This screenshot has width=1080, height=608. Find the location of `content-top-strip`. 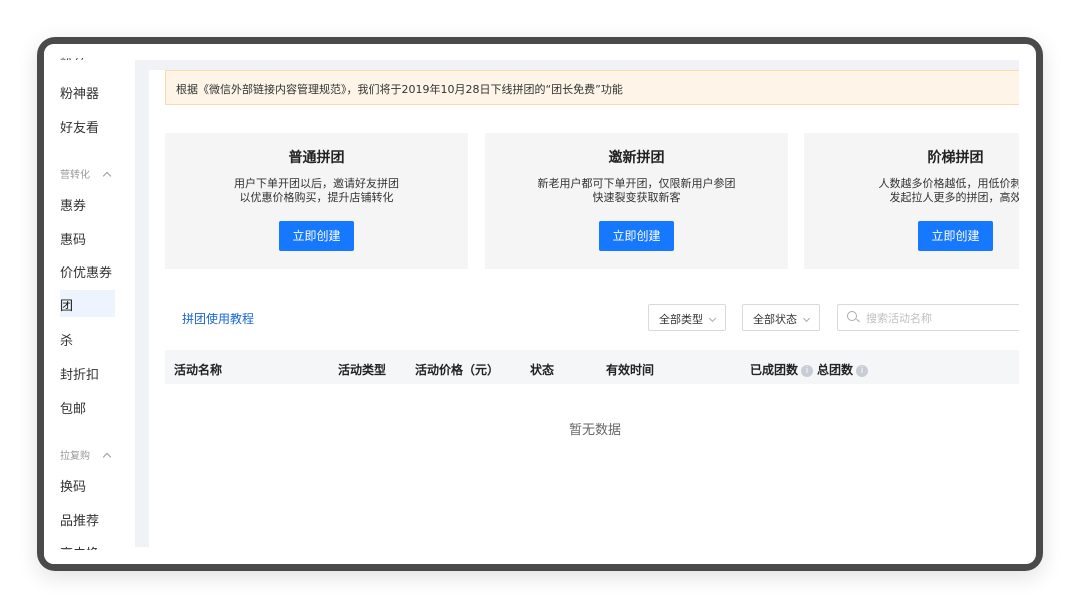

content-top-strip is located at coordinates (577, 65).